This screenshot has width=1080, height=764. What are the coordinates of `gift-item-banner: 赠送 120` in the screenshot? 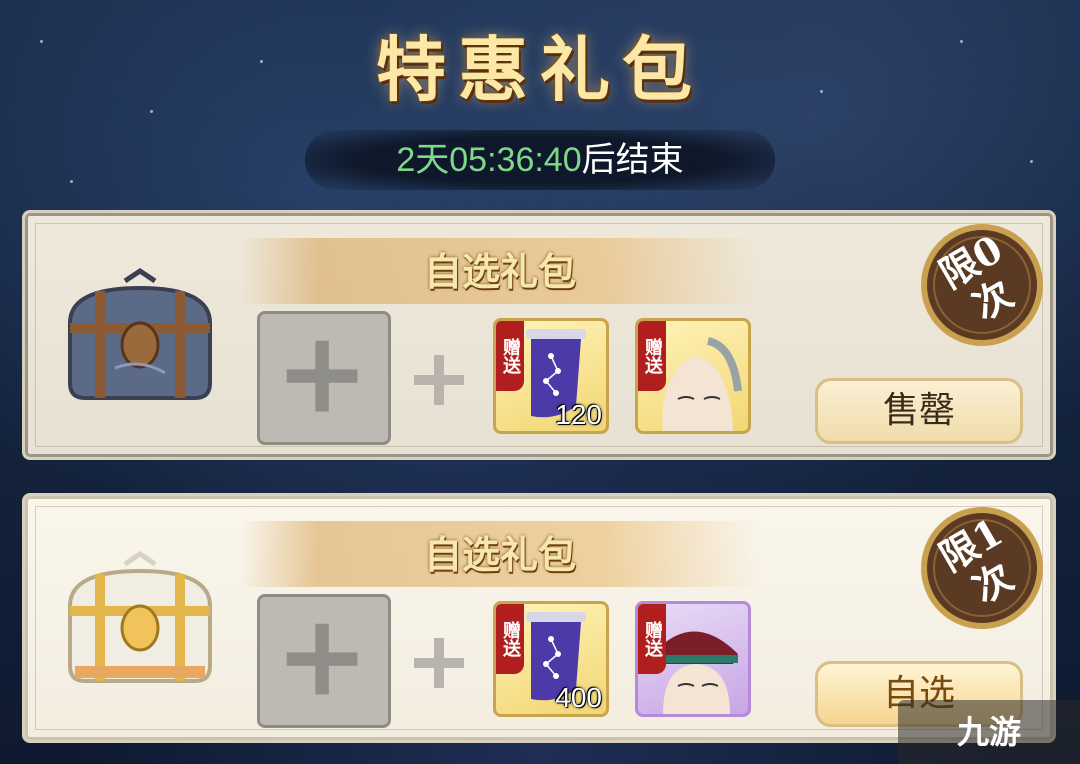 It's located at (551, 376).